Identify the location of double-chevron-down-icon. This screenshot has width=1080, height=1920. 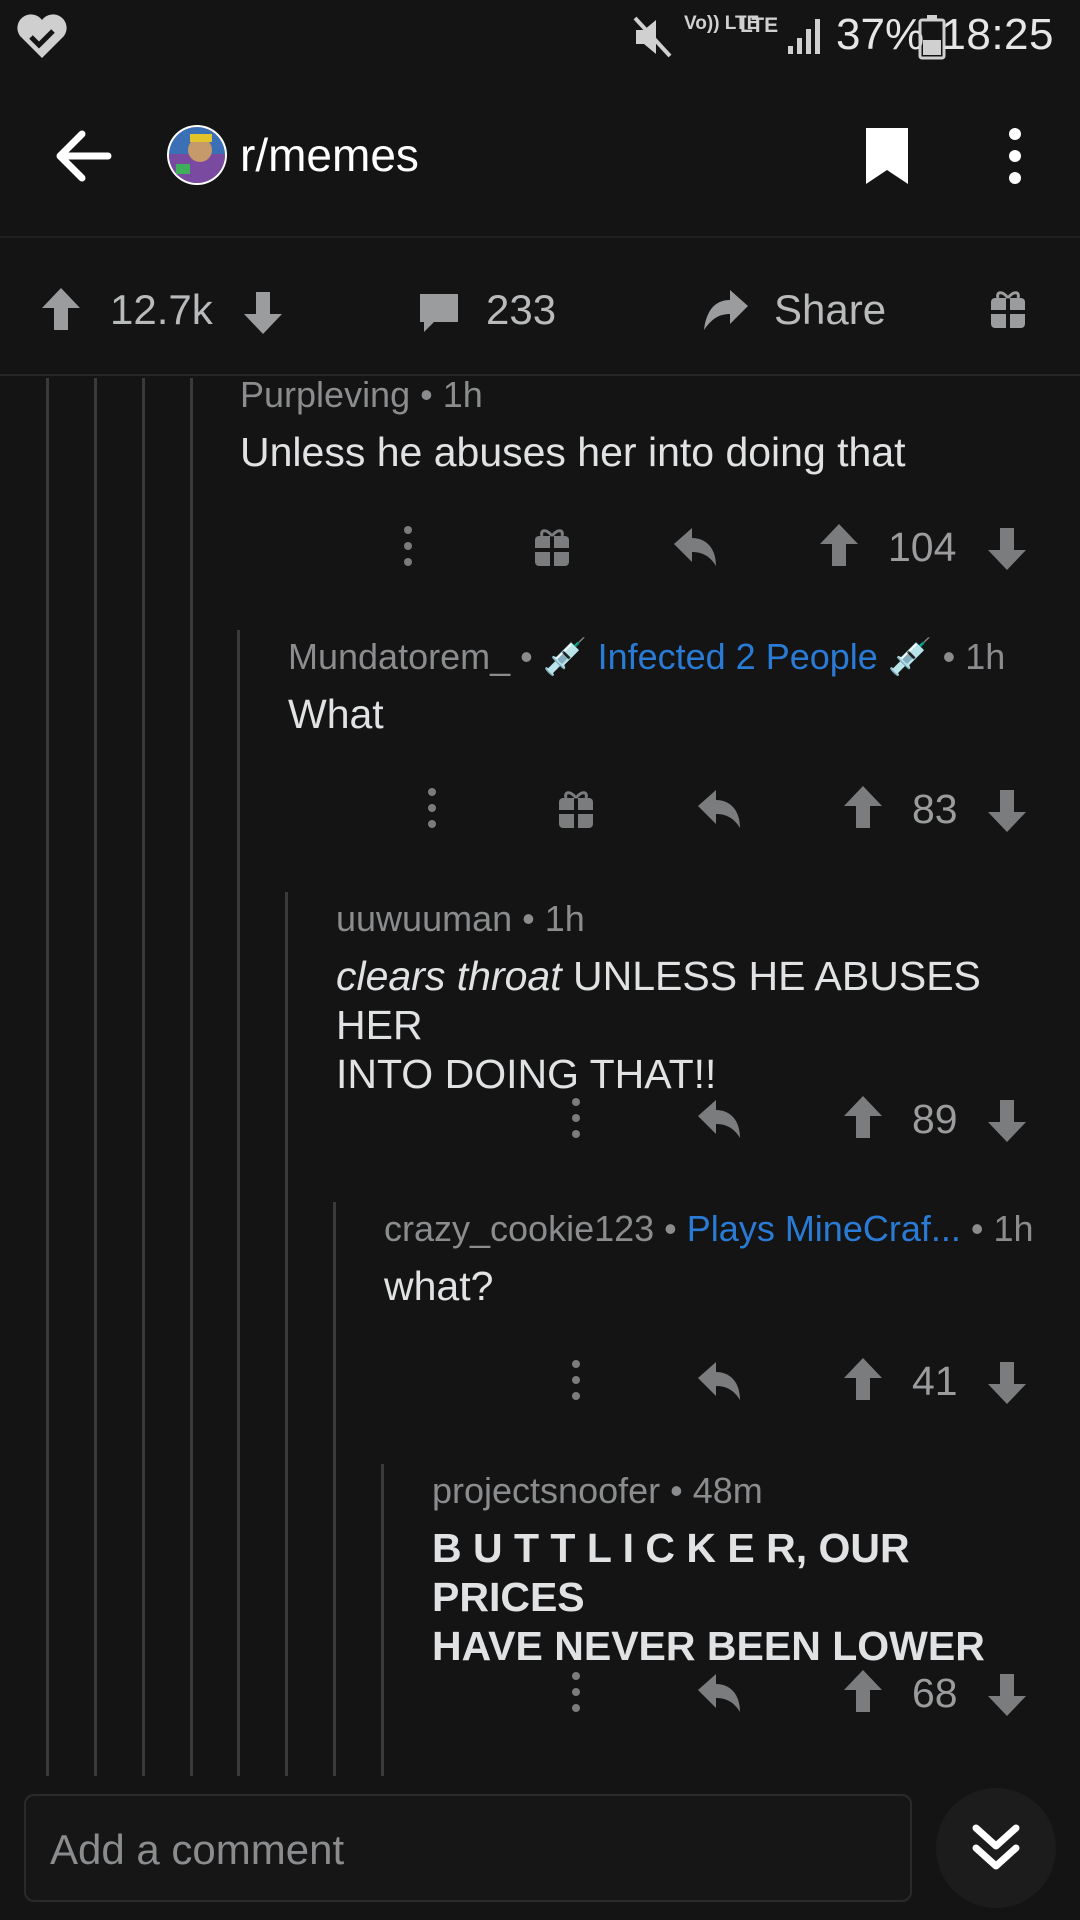
(996, 1847).